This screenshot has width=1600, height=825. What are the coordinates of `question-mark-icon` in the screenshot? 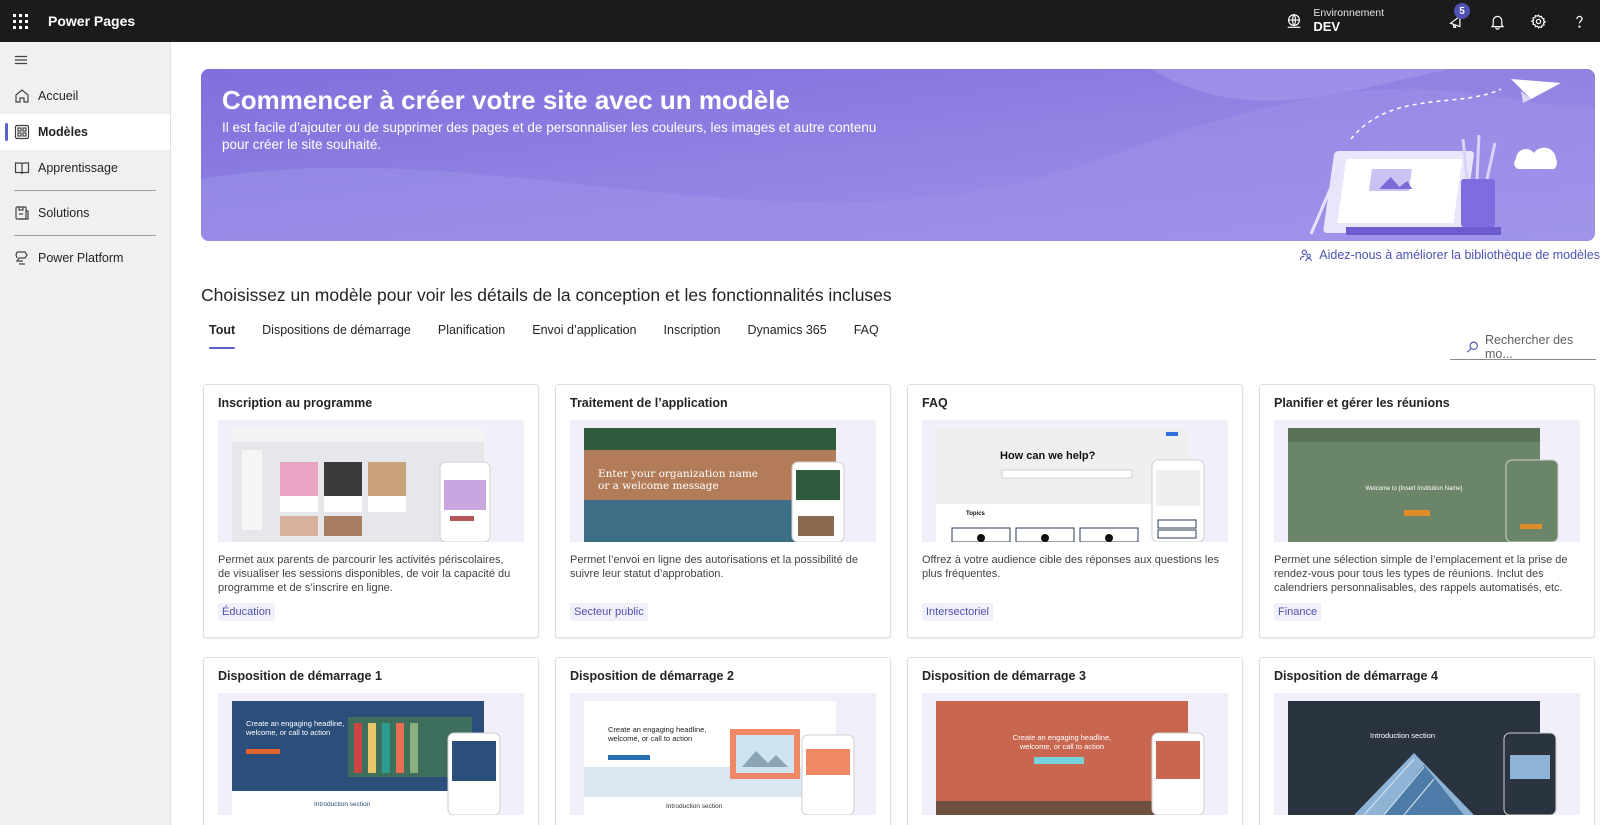 It's located at (1579, 21).